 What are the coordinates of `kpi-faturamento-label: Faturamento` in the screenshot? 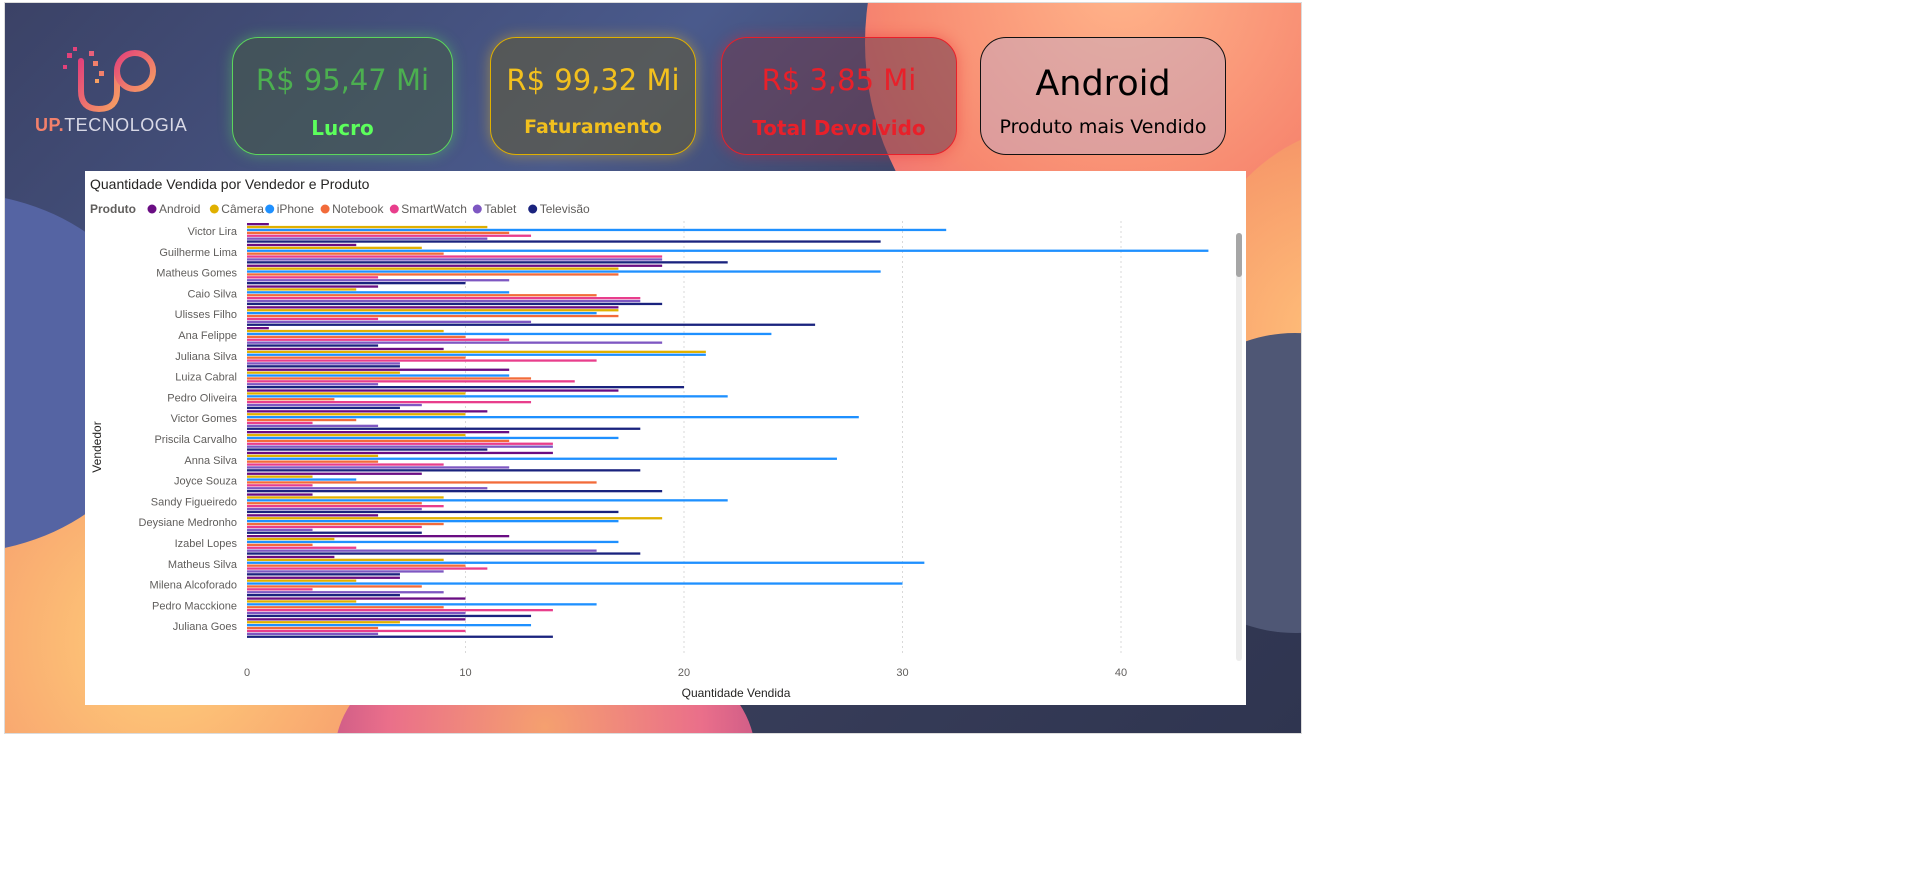 It's located at (593, 127).